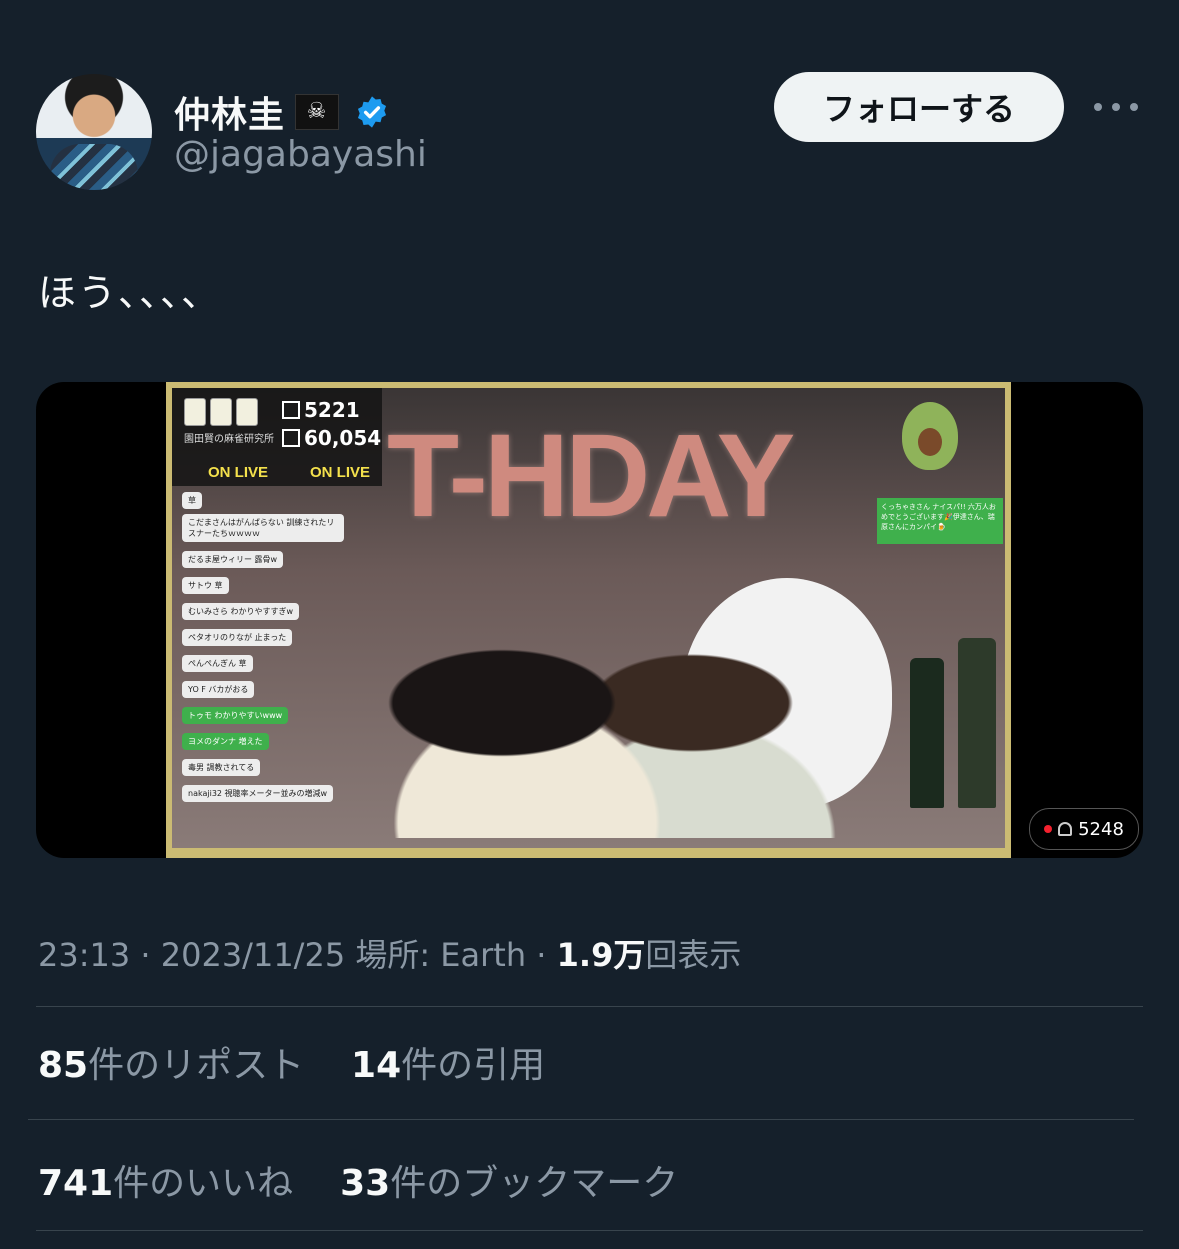 The width and height of the screenshot is (1179, 1249). I want to click on tweet-date: 2023/11/25, so click(253, 955).